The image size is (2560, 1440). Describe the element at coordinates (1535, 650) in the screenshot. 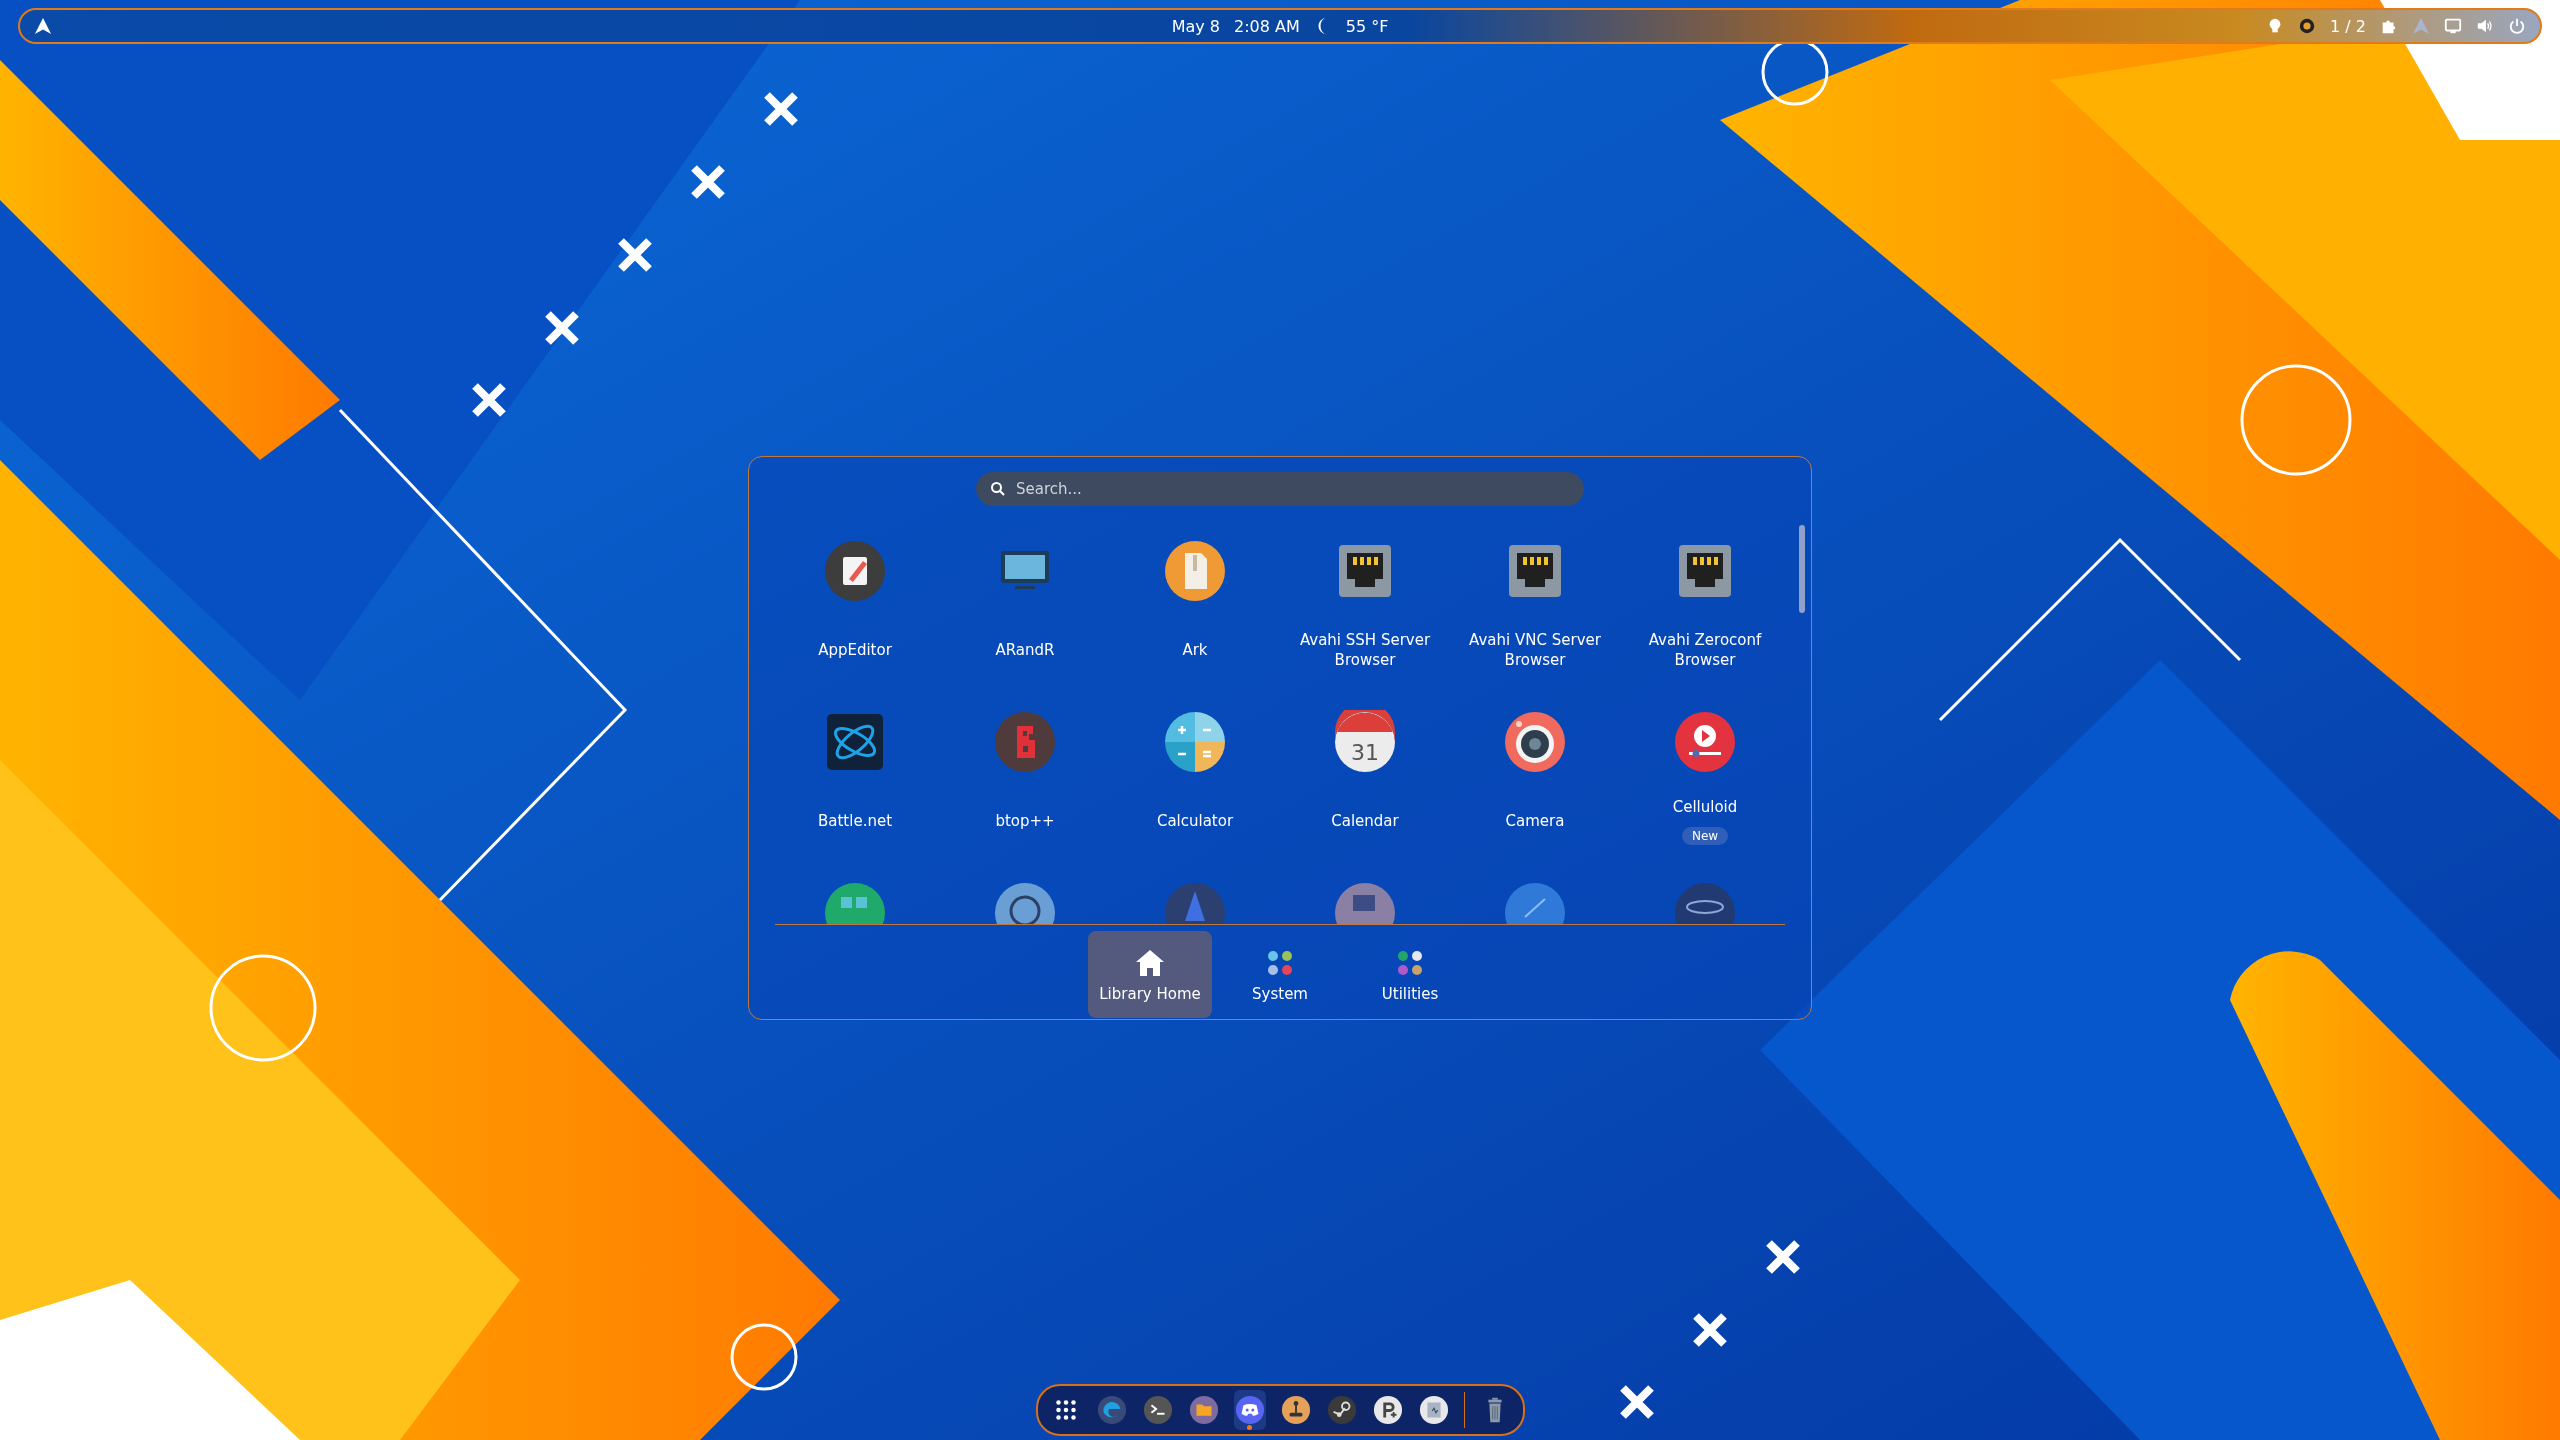

I see `app-label: Avahi VNC Server Browser` at that location.